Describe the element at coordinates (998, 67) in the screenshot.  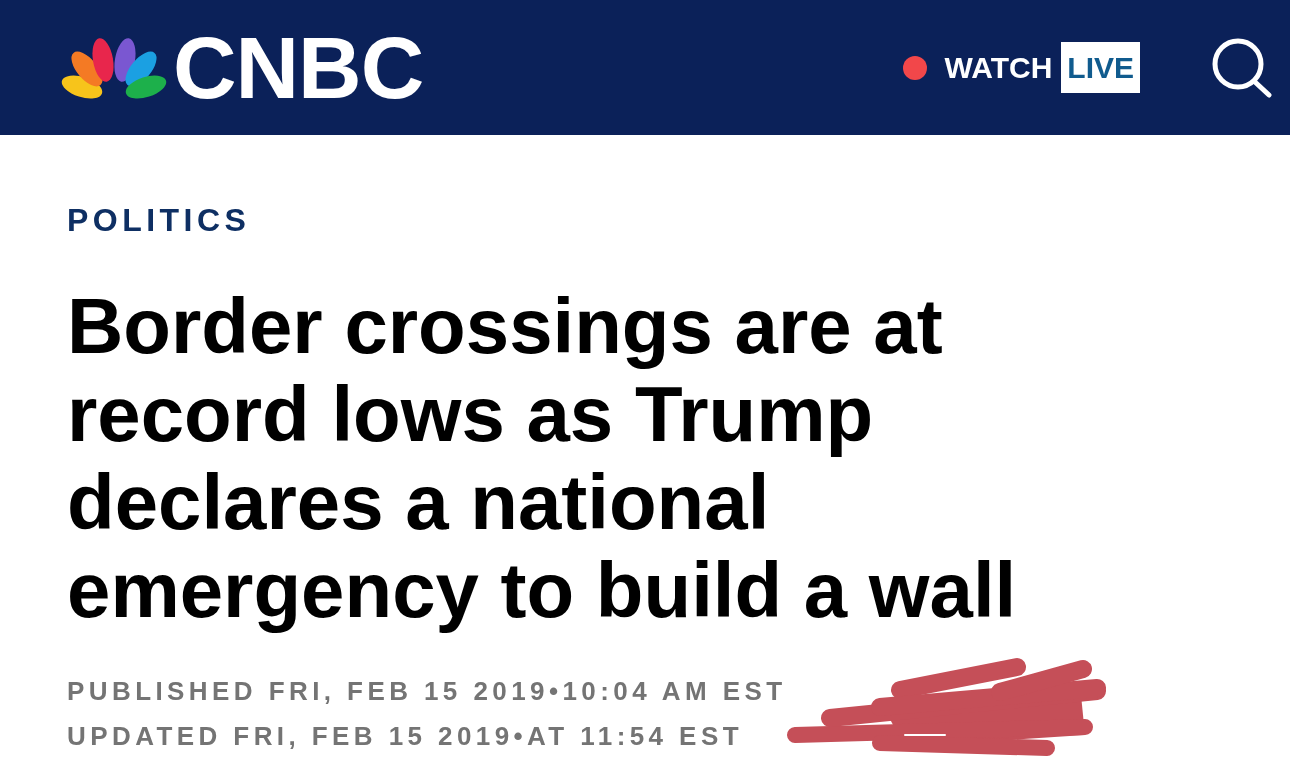
I see `watch-label: WATCH` at that location.